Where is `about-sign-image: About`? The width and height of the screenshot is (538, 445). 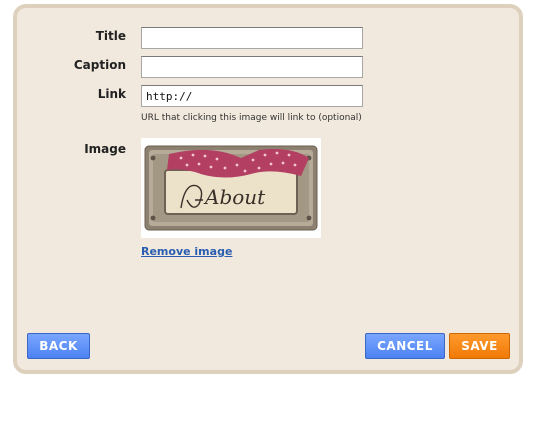
about-sign-image: About is located at coordinates (231, 188).